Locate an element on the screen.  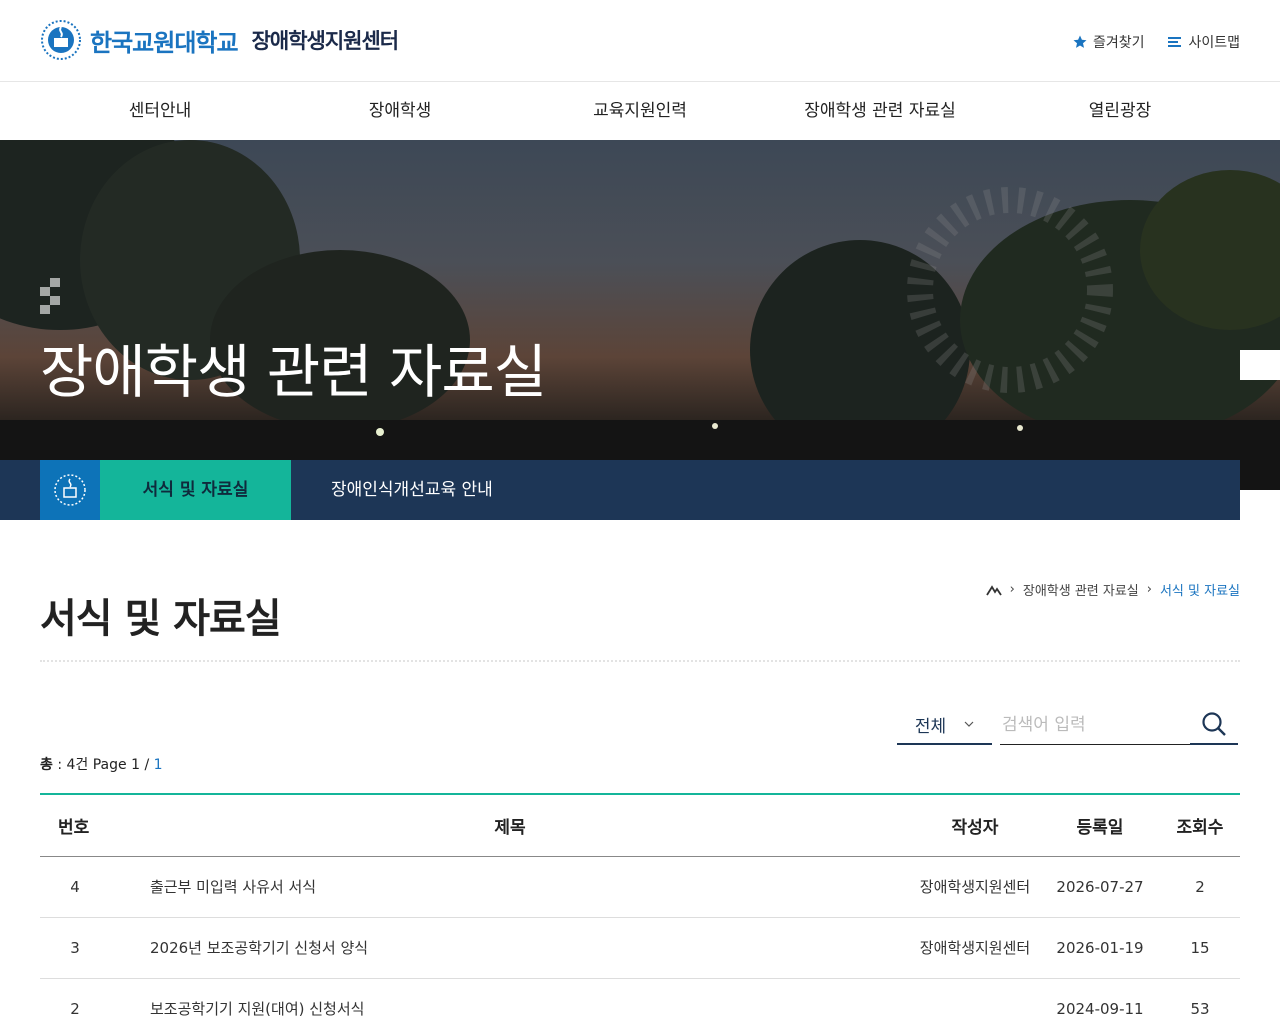
utility-menu: 즐겨찾기 사이트맵 is located at coordinates (1156, 42).